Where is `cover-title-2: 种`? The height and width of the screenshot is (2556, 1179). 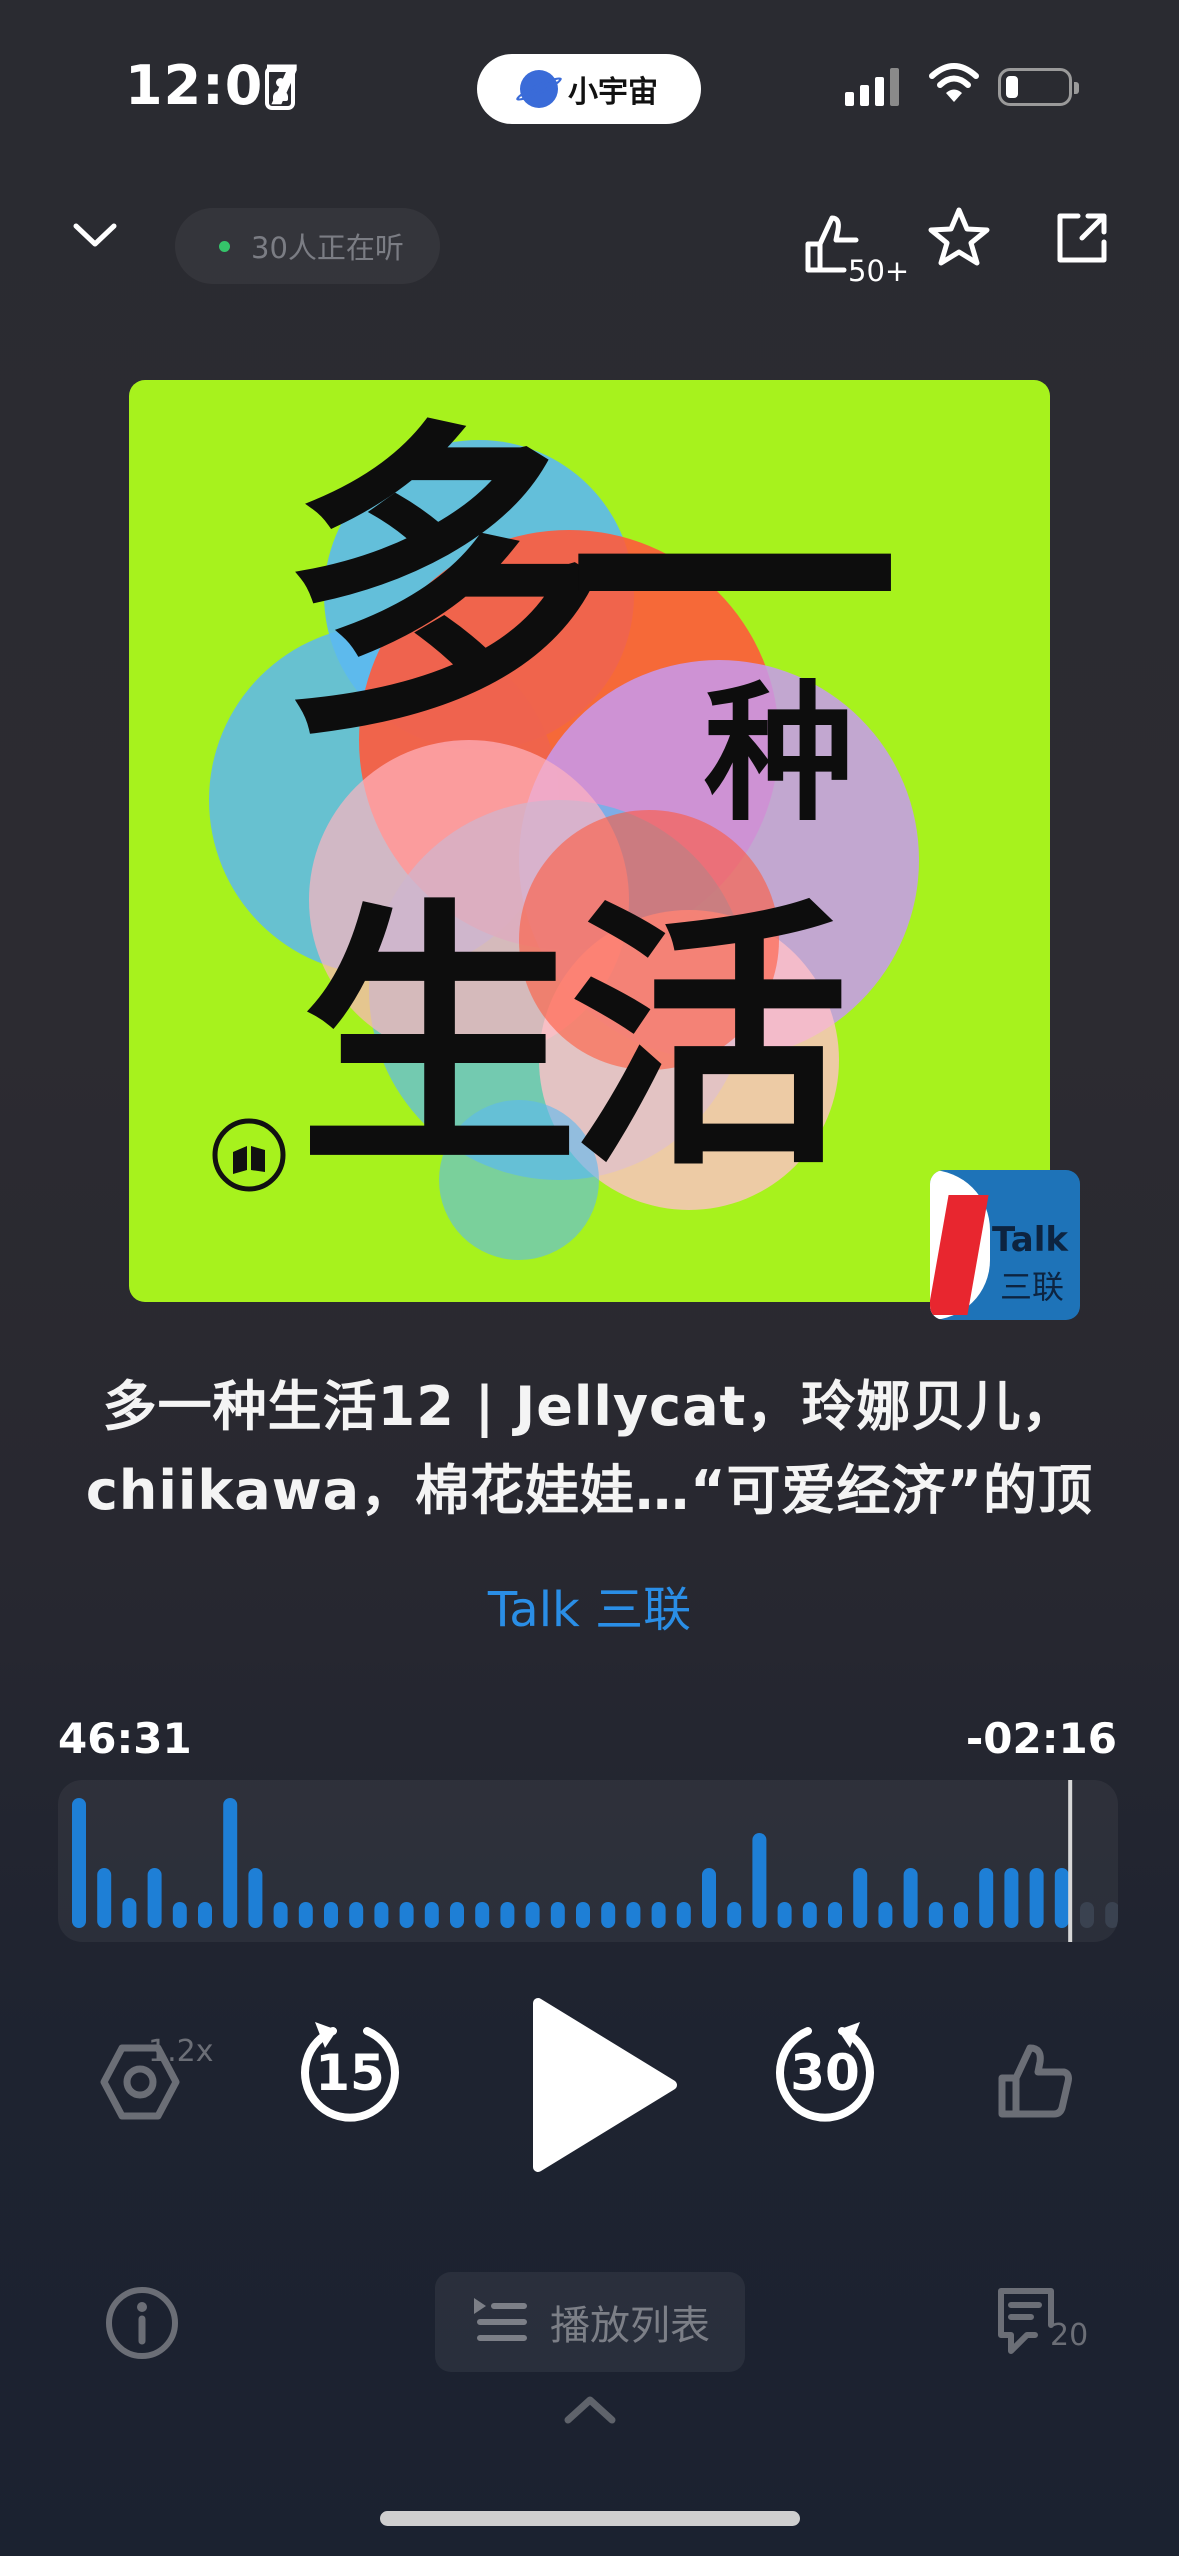
cover-title-2: 种 is located at coordinates (779, 755).